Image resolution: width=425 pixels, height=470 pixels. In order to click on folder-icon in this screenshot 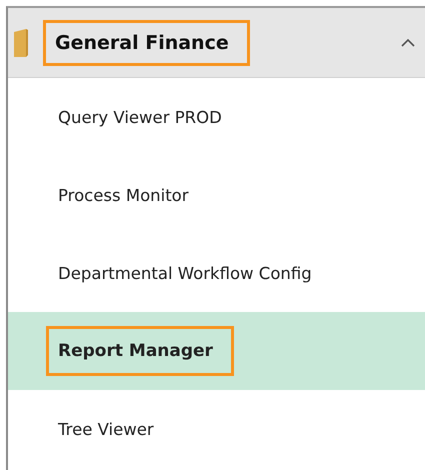, I will do `click(21, 43)`.